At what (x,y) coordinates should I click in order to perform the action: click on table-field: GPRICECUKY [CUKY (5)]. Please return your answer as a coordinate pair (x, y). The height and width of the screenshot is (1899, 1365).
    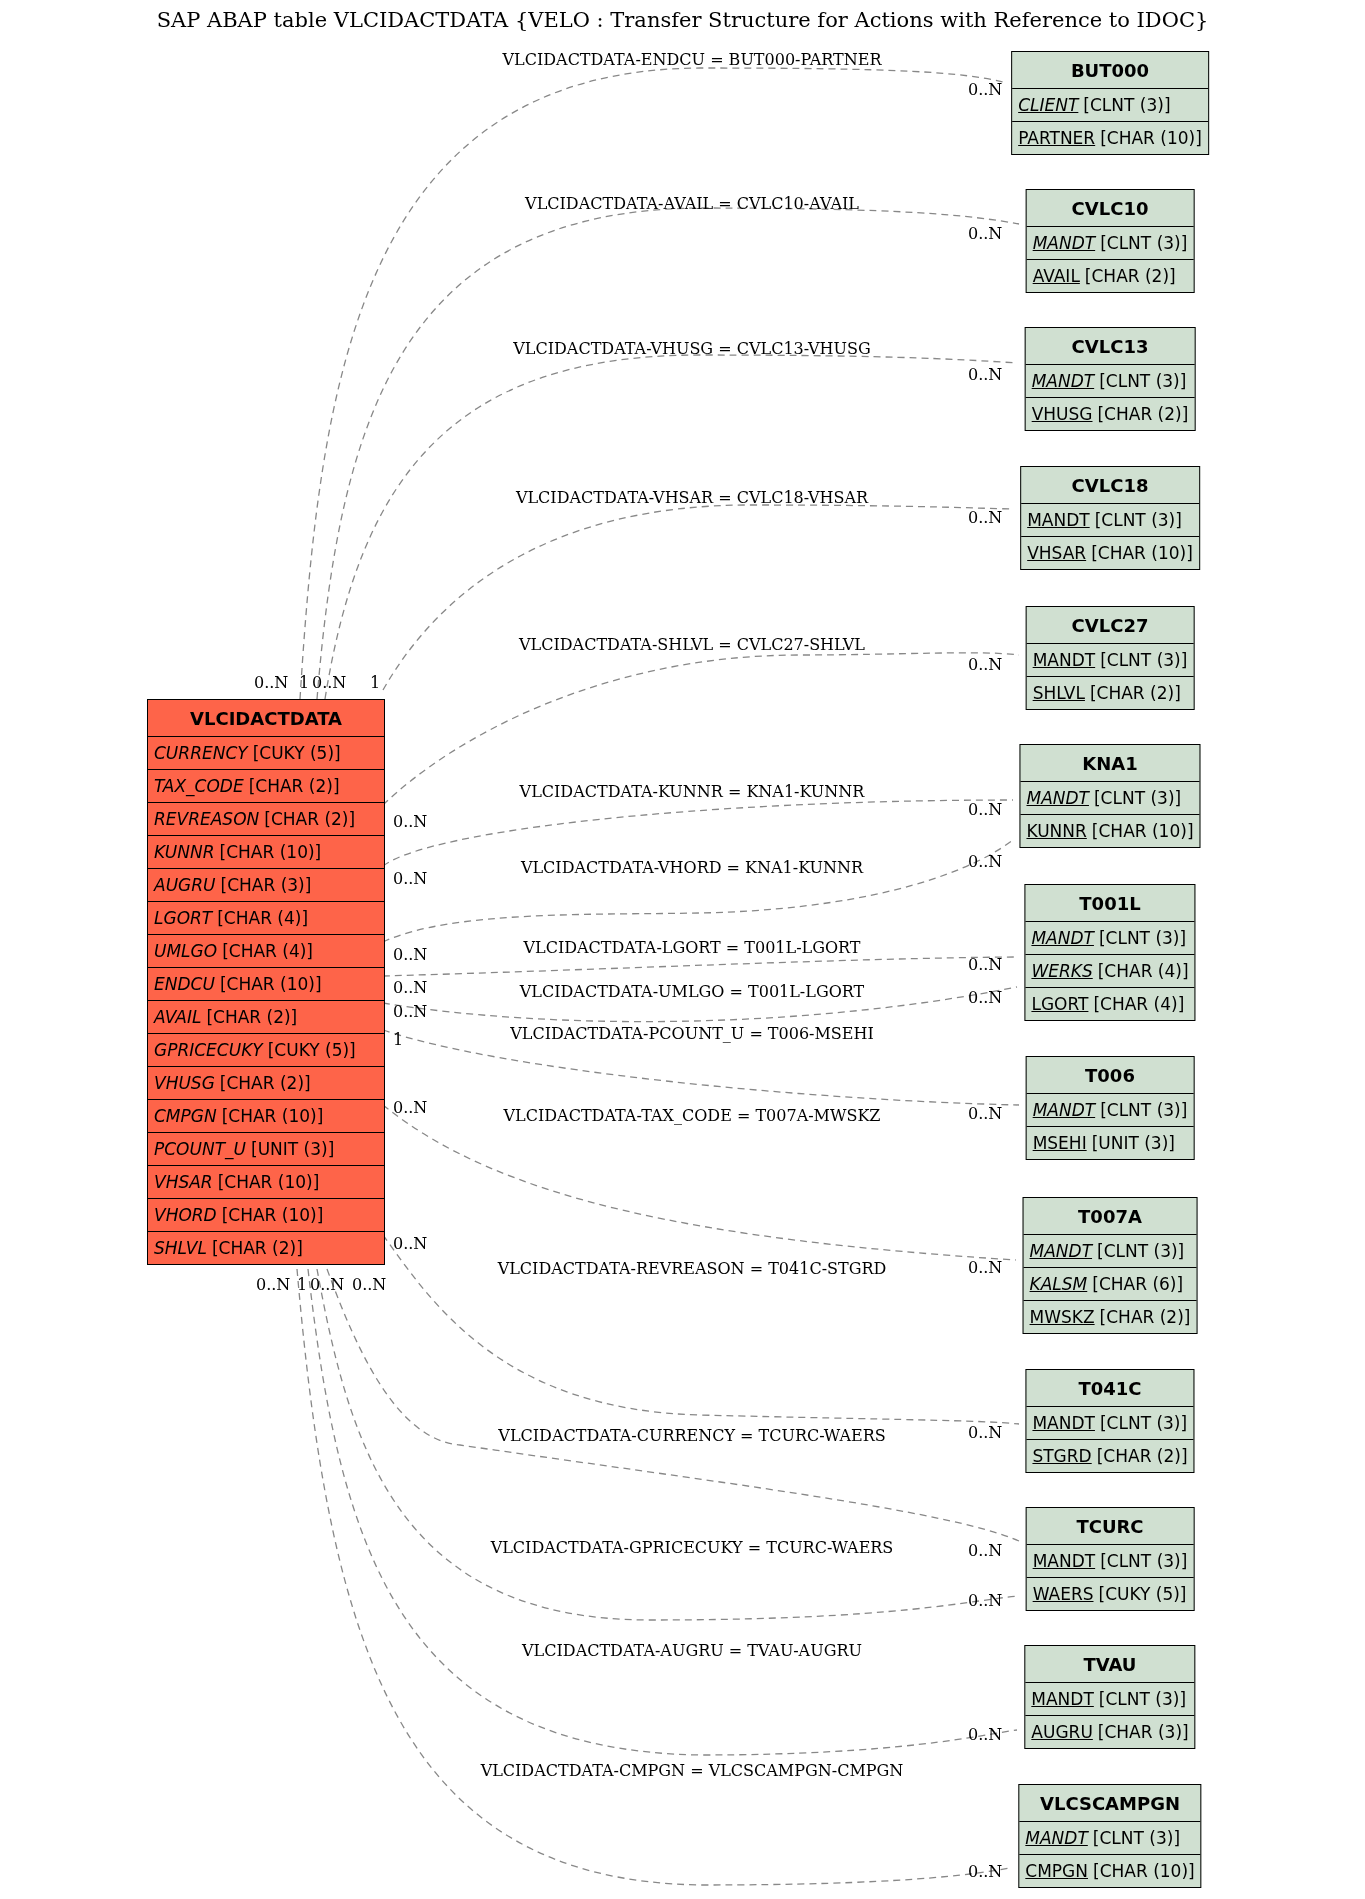
    Looking at the image, I should click on (266, 1050).